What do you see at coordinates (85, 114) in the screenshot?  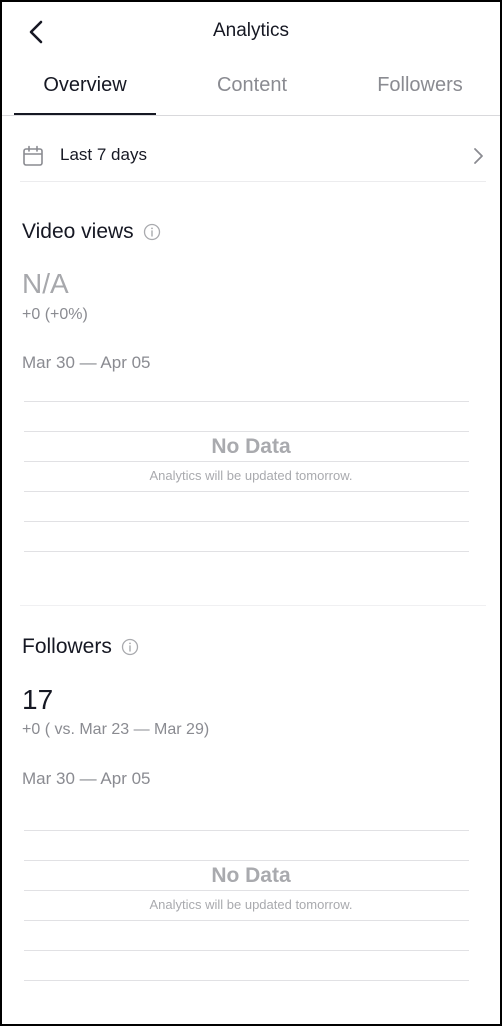 I see `active-tab-indicator` at bounding box center [85, 114].